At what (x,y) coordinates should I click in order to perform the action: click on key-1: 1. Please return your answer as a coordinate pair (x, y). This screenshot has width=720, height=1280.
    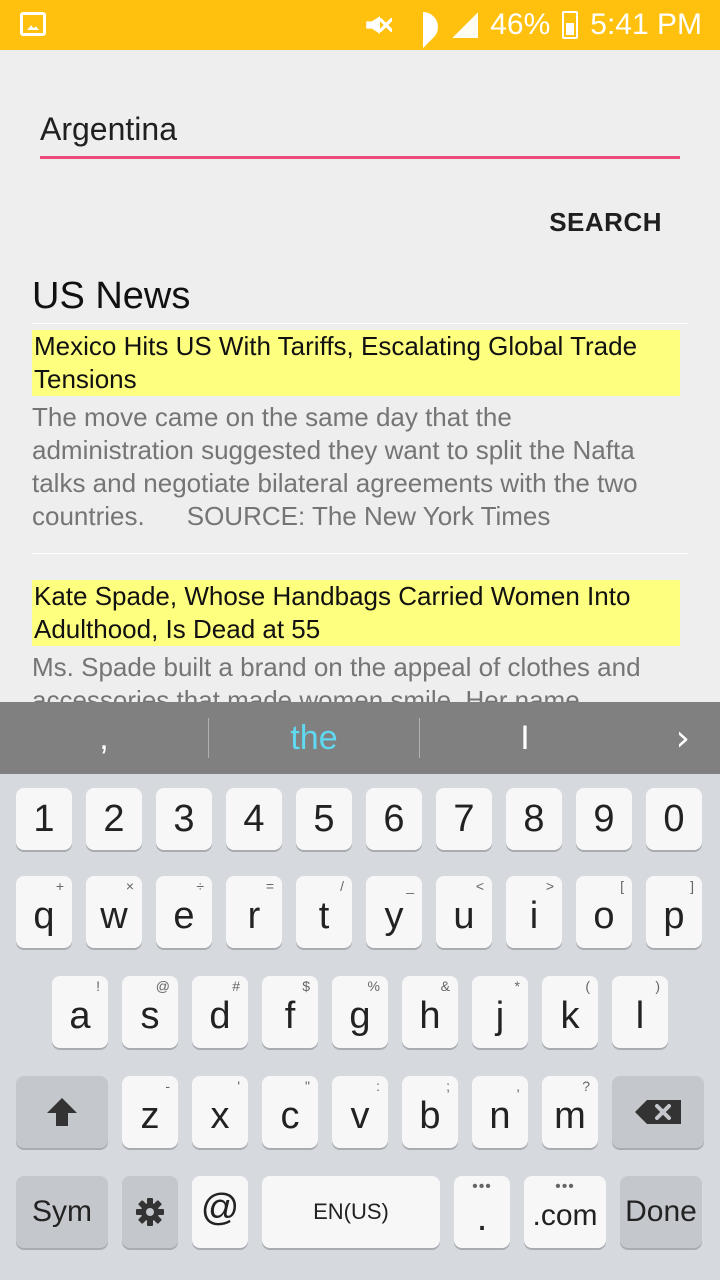
    Looking at the image, I should click on (44, 819).